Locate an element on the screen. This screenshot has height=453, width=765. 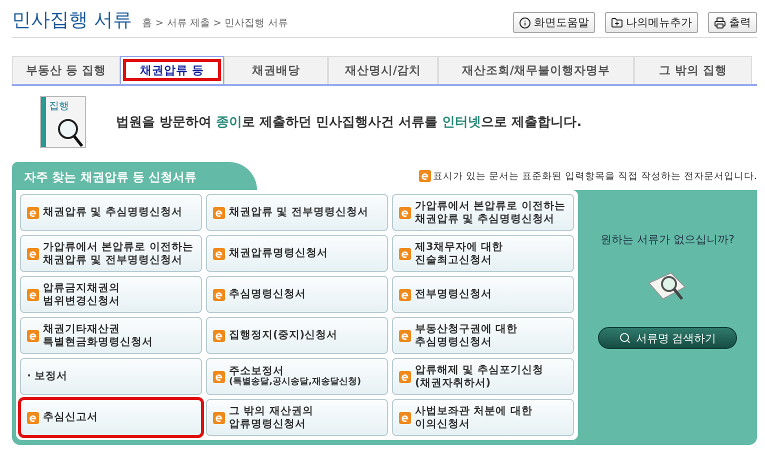
tab: 그 밖의 집행 is located at coordinates (693, 70).